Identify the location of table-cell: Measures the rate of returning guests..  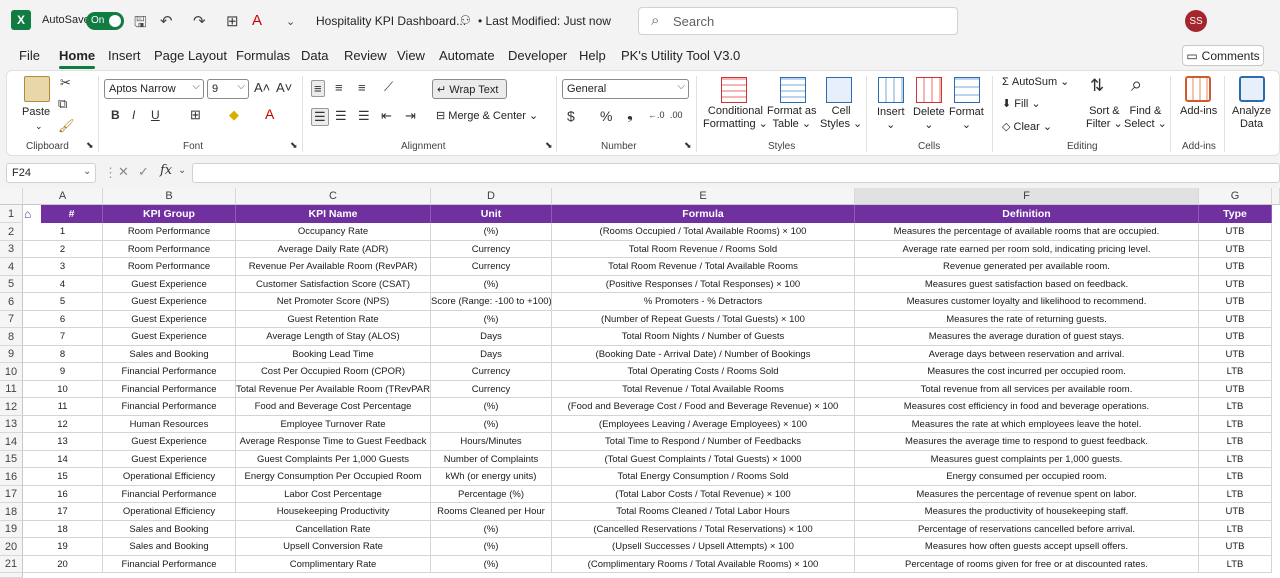
(1027, 319).